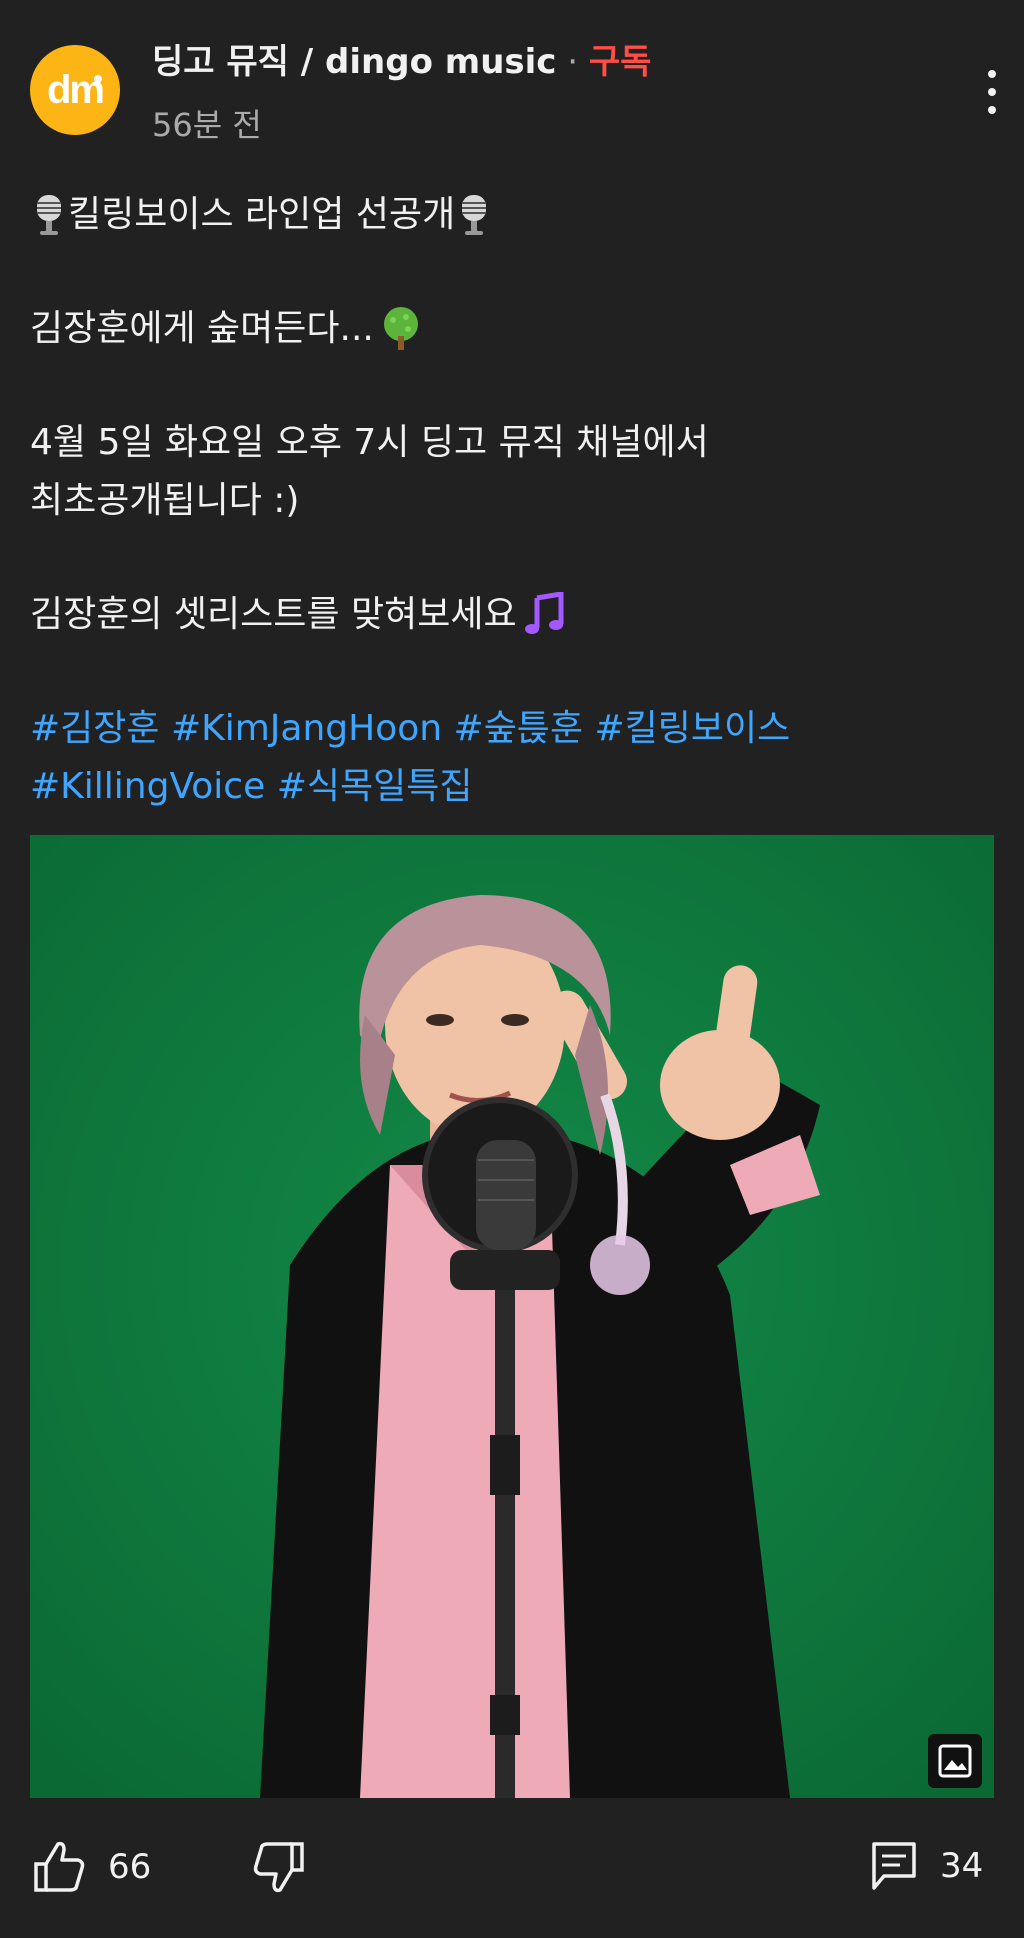  What do you see at coordinates (894, 1866) in the screenshot?
I see `comment-icon` at bounding box center [894, 1866].